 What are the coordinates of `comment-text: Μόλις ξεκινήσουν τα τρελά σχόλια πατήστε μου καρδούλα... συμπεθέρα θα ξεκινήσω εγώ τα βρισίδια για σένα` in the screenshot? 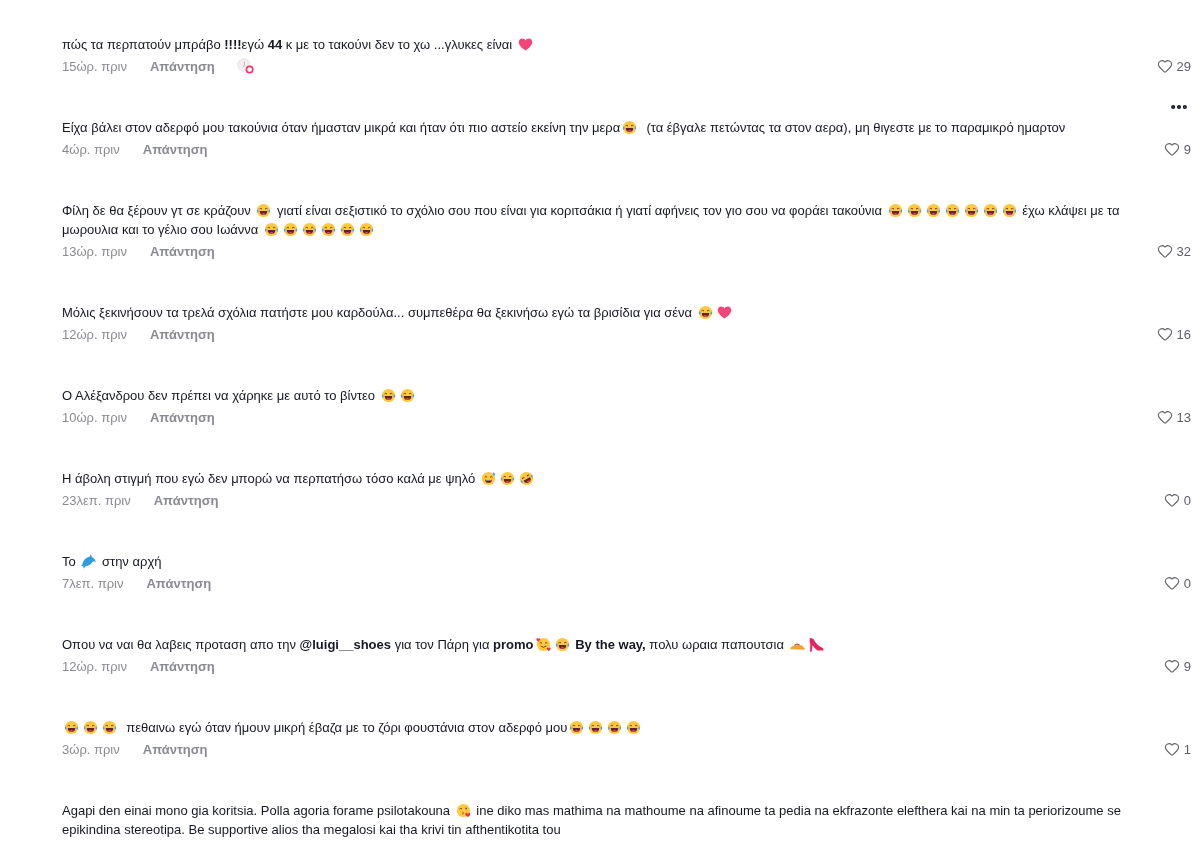 It's located at (611, 312).